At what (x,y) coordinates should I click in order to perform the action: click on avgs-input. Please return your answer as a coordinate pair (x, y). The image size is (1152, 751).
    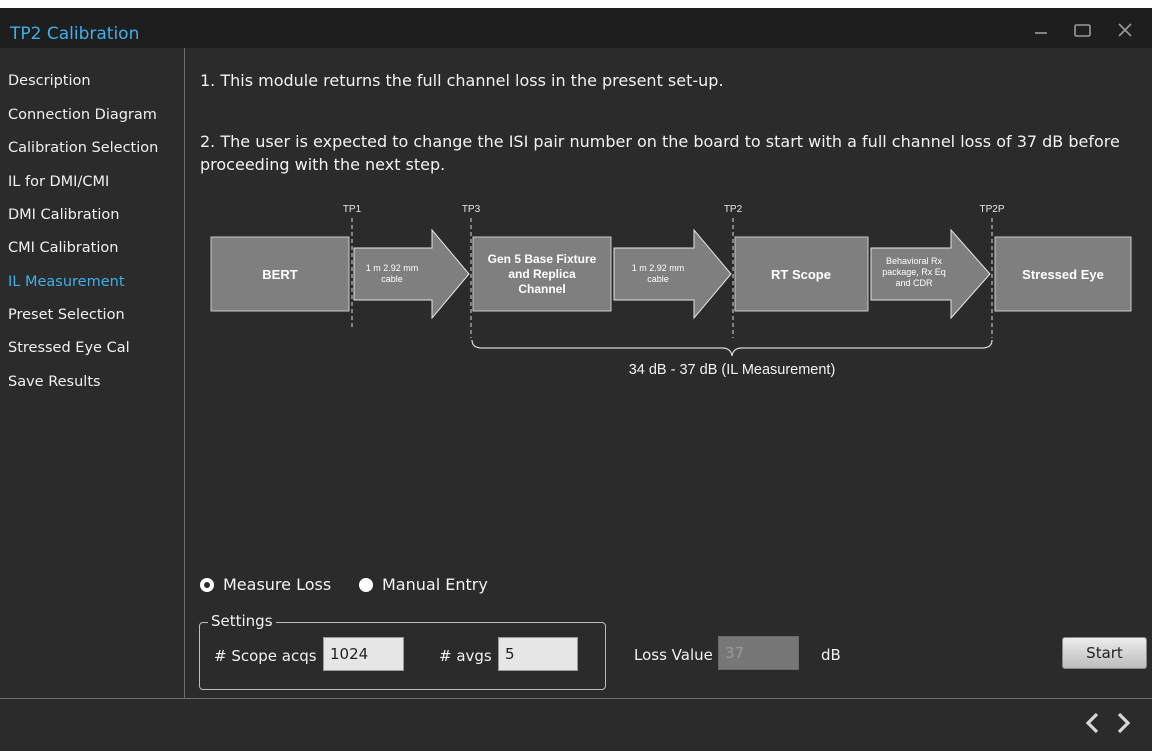
    Looking at the image, I should click on (538, 654).